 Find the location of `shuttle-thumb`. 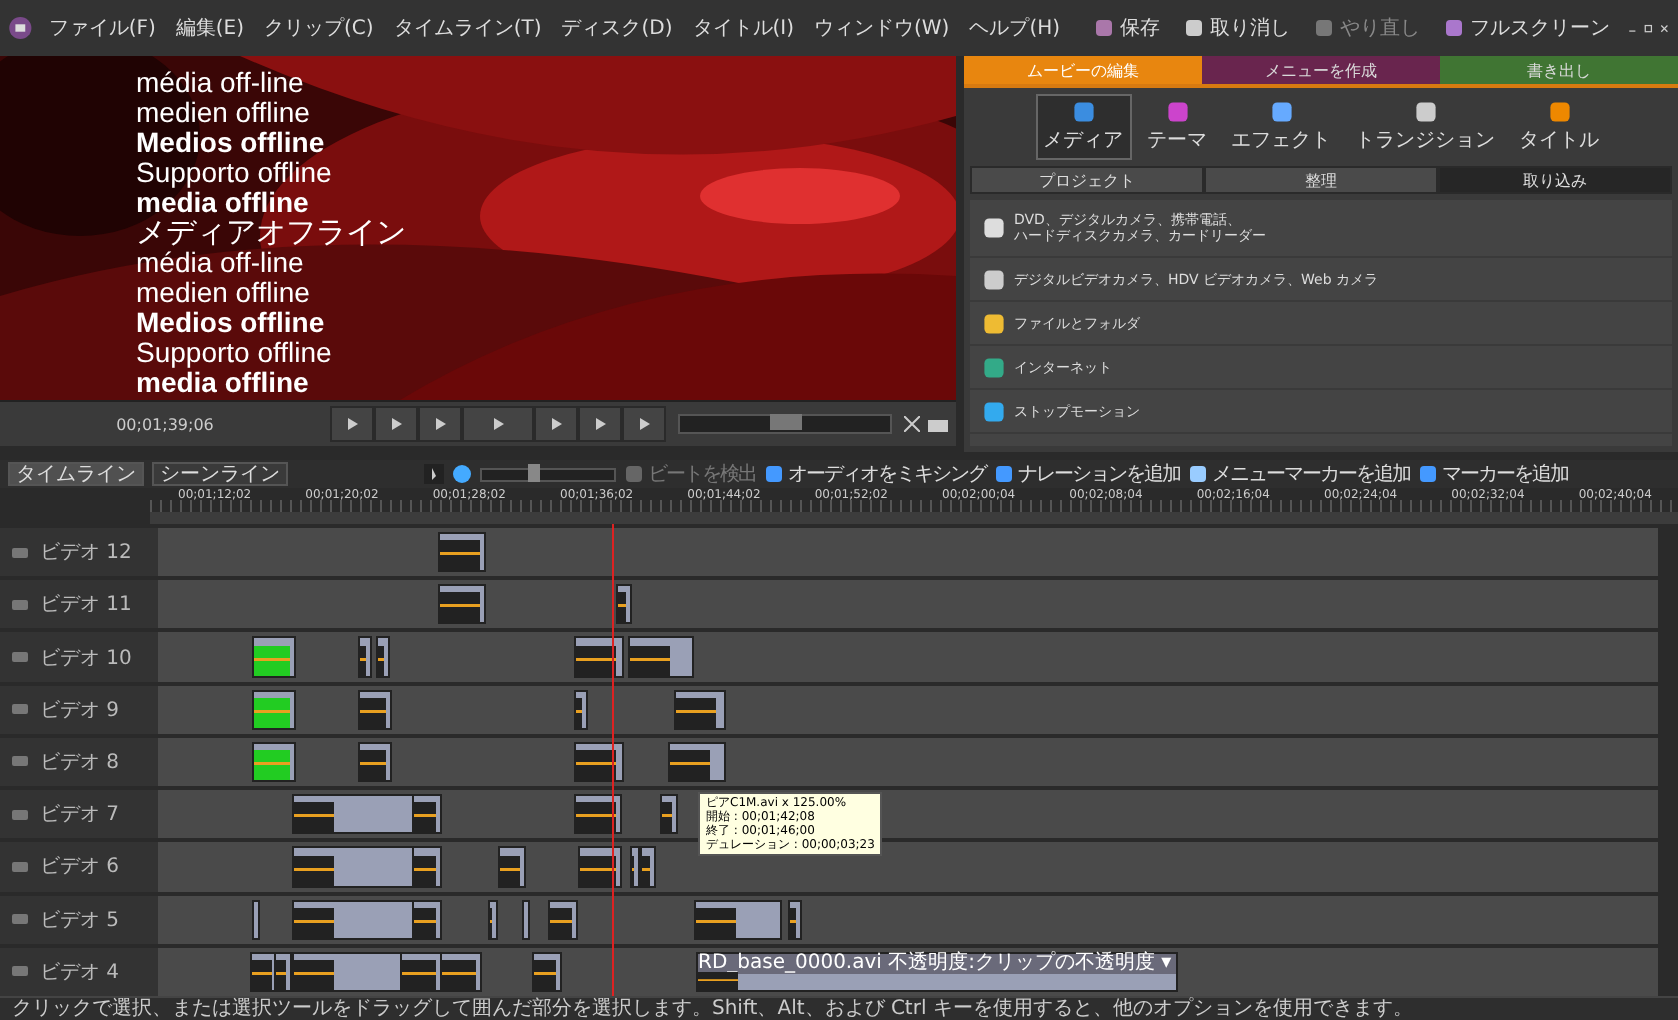

shuttle-thumb is located at coordinates (785, 422).